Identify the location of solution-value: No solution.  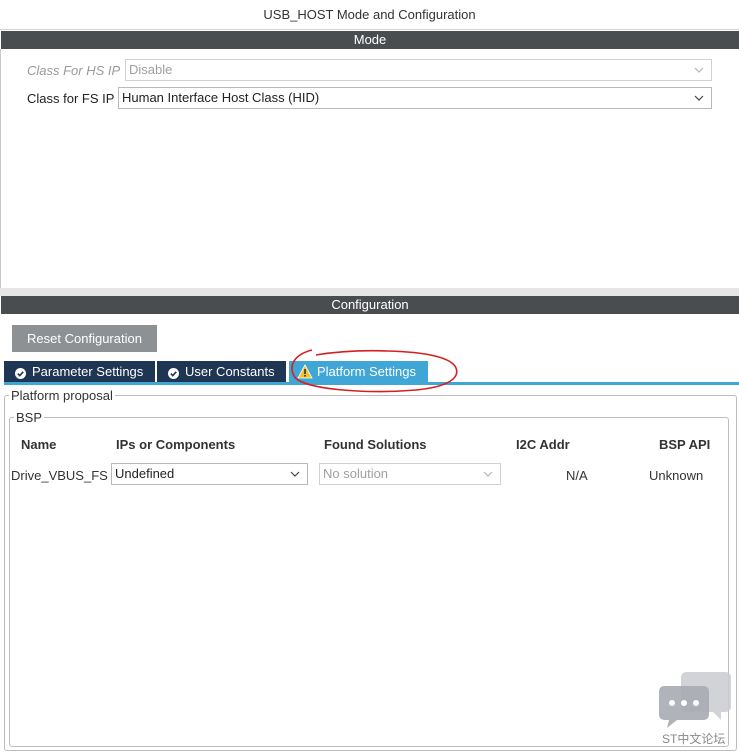
(356, 473).